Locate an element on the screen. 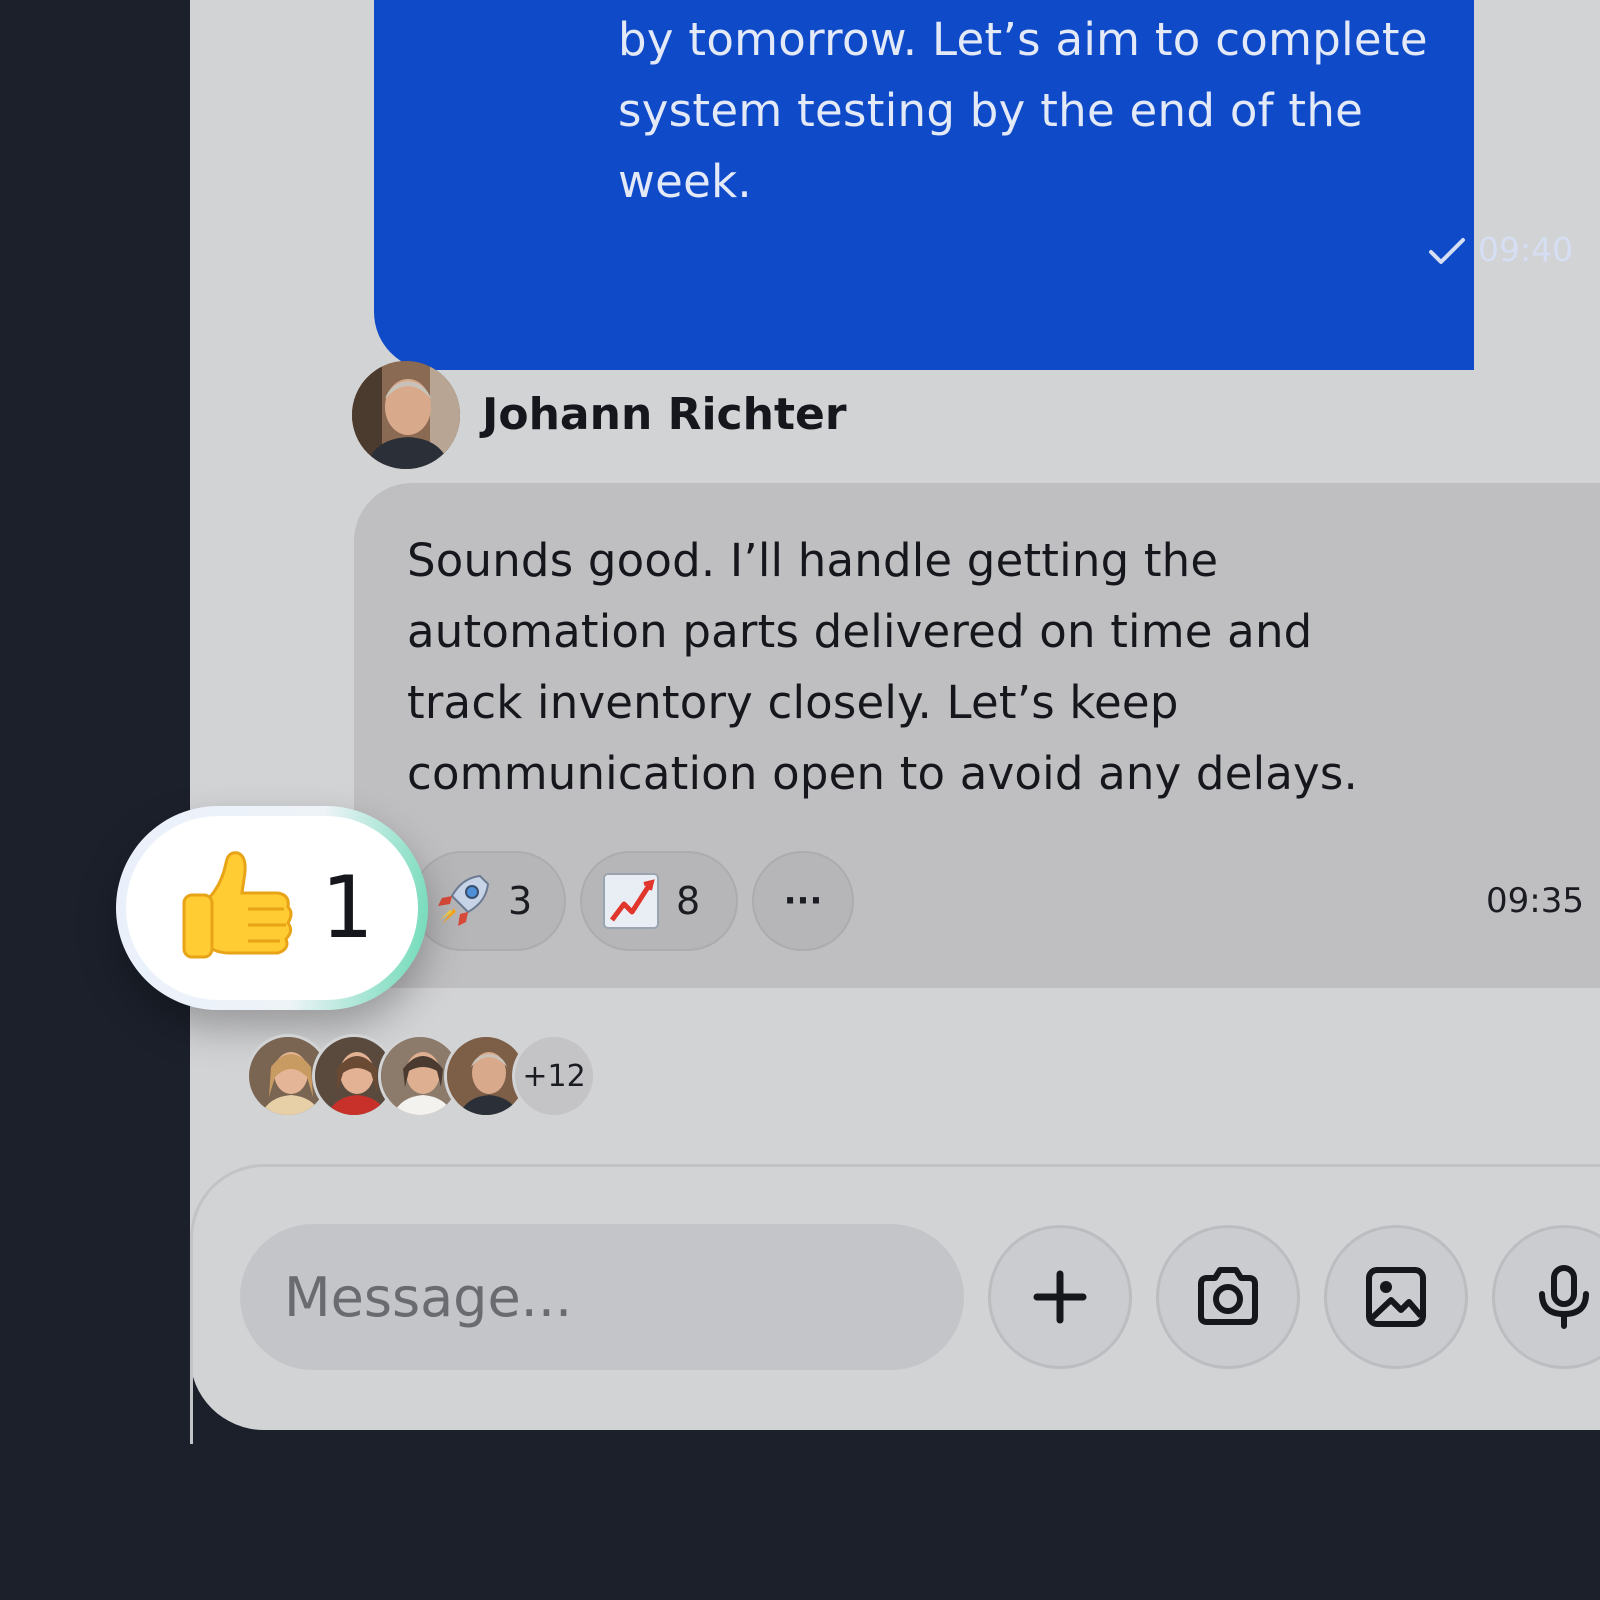  incoming-message-time: 09:35 is located at coordinates (1535, 901).